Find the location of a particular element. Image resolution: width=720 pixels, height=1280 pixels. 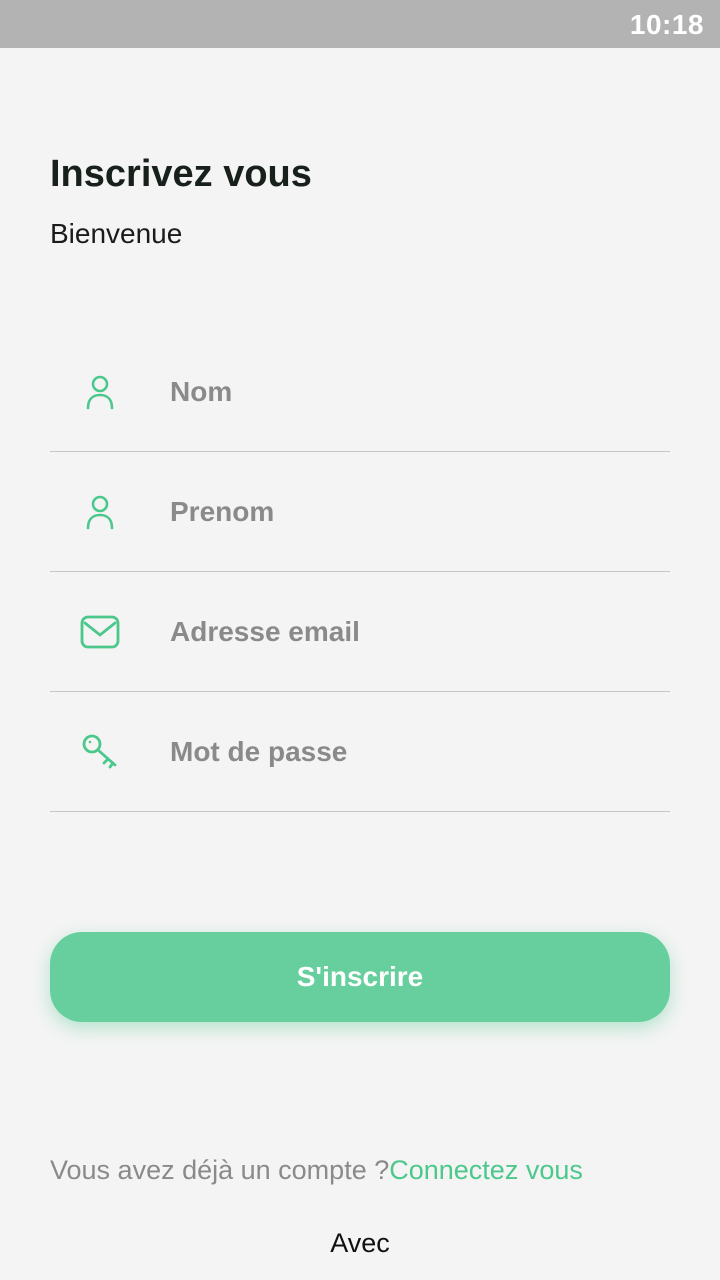

prenom-input is located at coordinates (410, 512).